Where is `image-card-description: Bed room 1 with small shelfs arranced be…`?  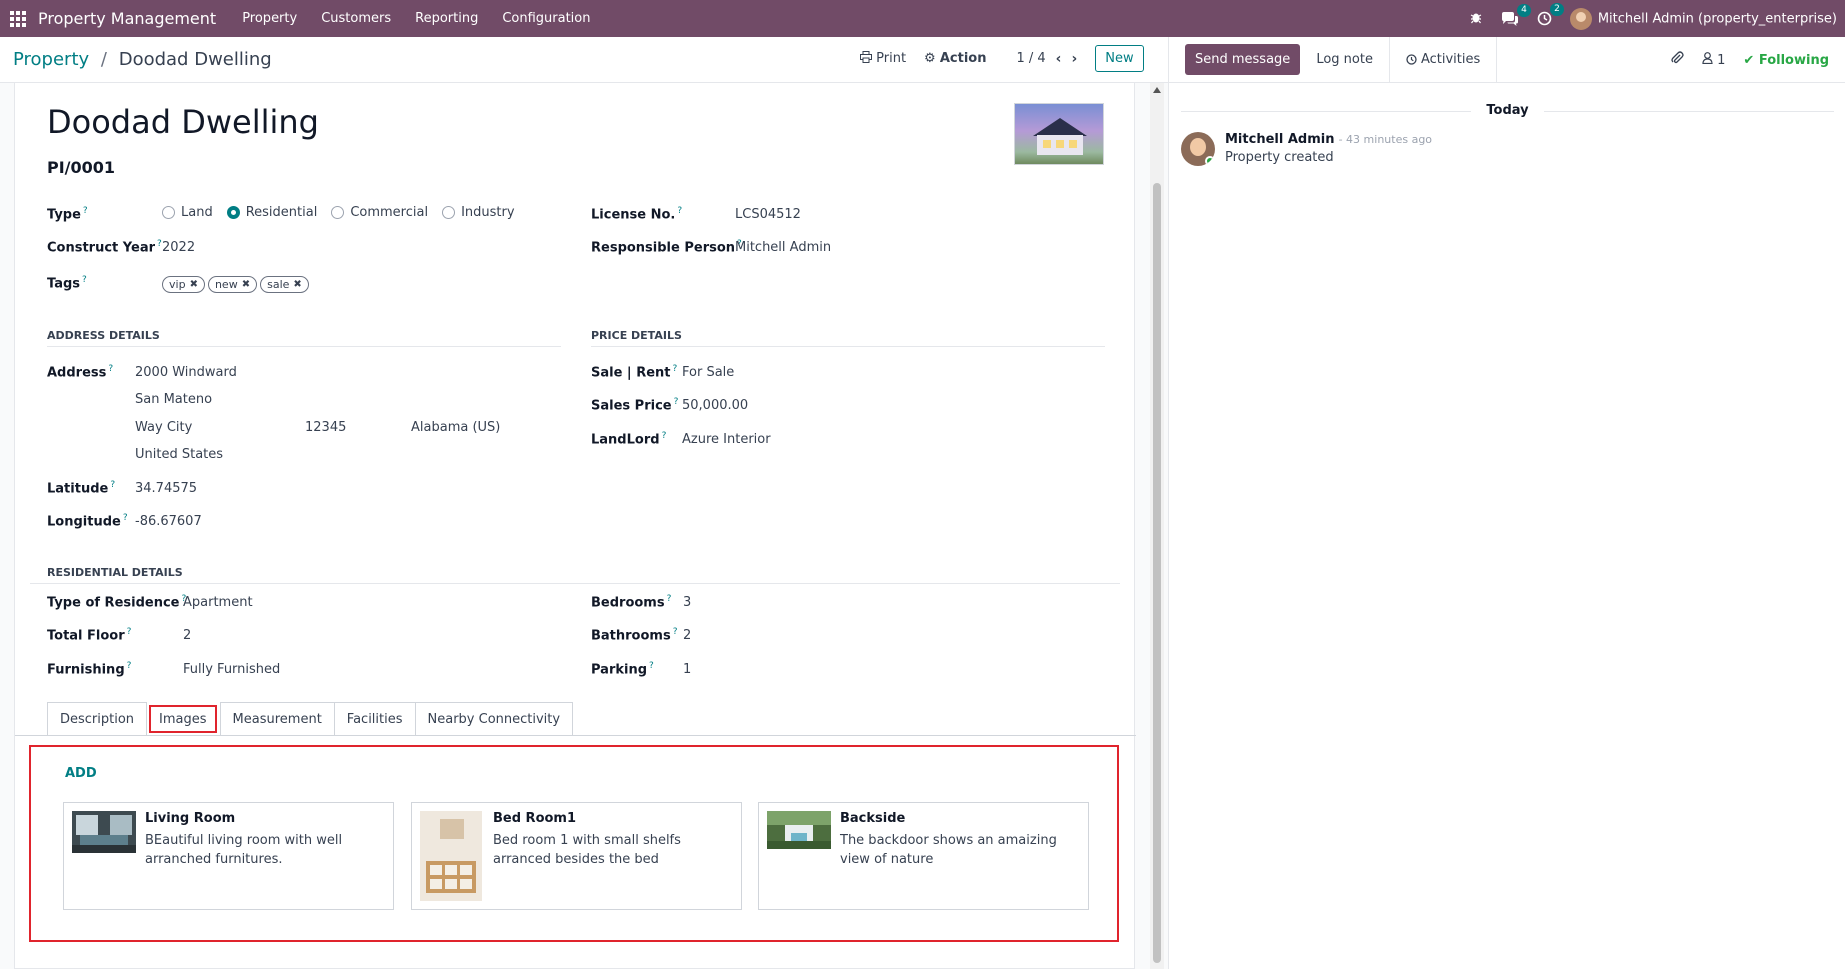
image-card-description: Bed room 1 with small shelfs arranced be… is located at coordinates (587, 850).